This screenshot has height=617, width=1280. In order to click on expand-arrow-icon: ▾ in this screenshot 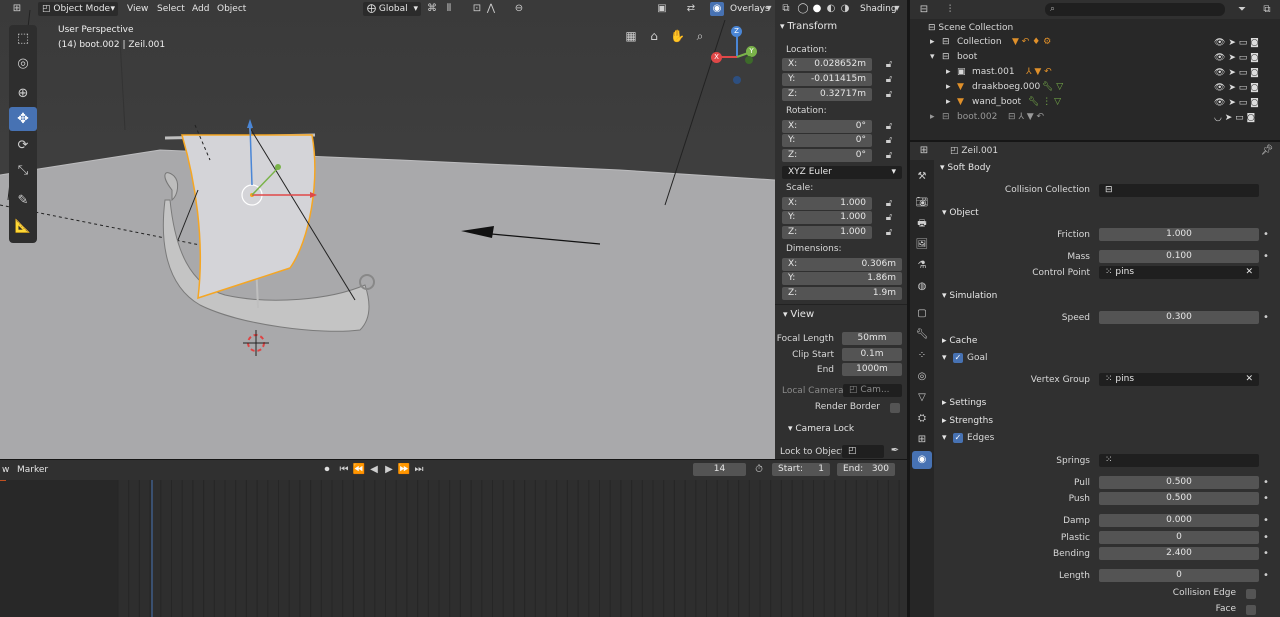, I will do `click(932, 57)`.